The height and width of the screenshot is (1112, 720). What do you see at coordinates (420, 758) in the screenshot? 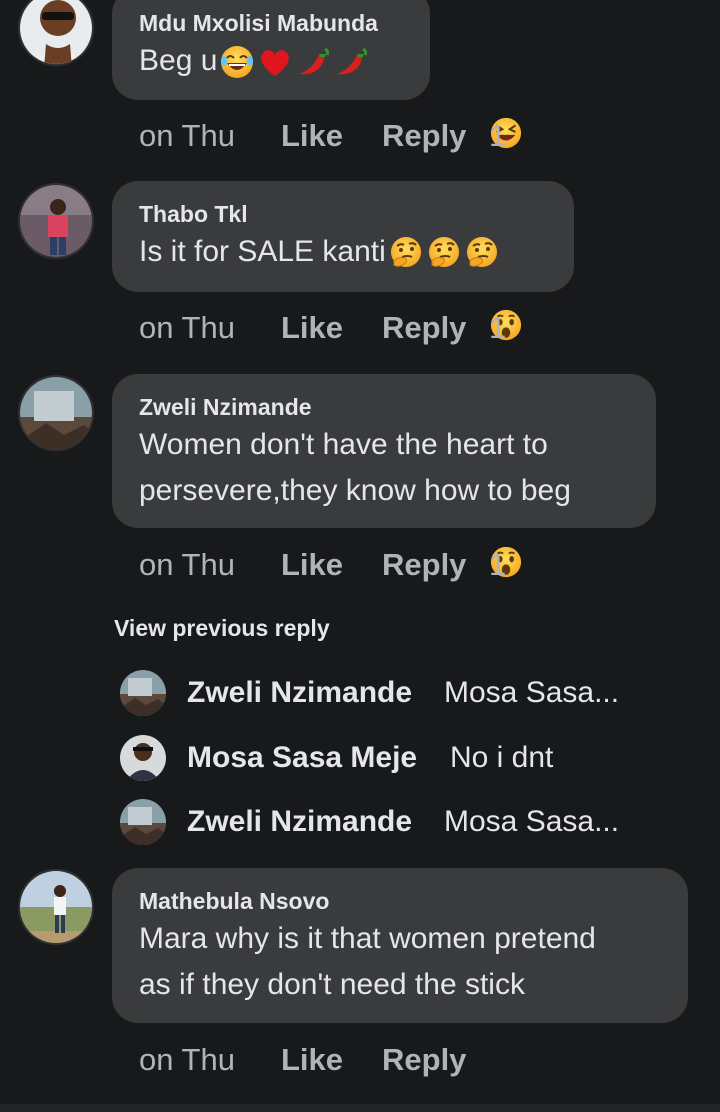
I see `reply-item: Mosa Sasa Meje No i dnt` at bounding box center [420, 758].